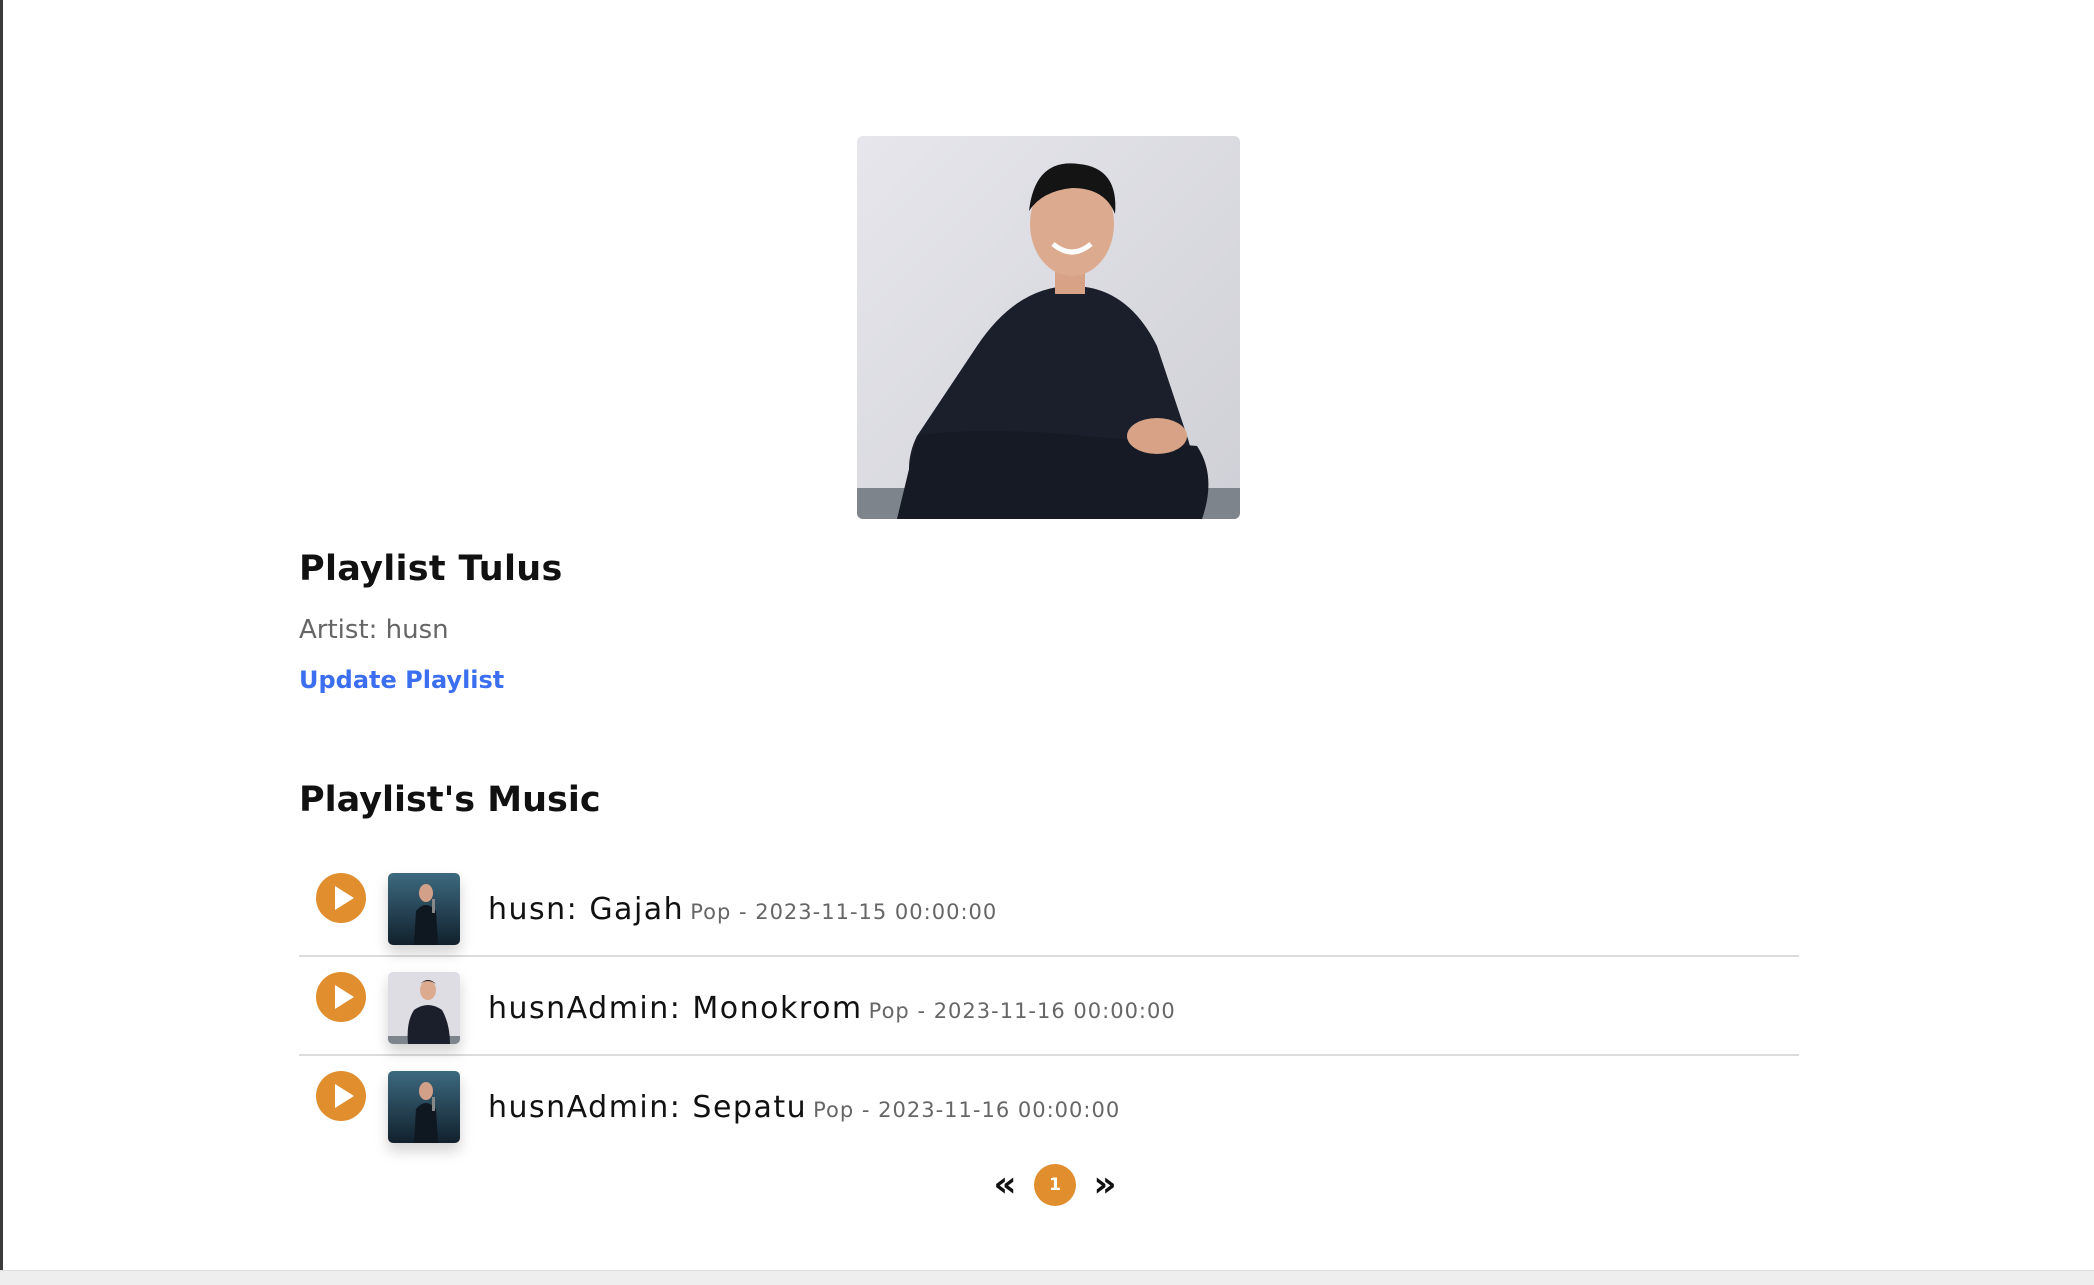  What do you see at coordinates (675, 1008) in the screenshot?
I see `song-title: husnAdmin: Monokrom` at bounding box center [675, 1008].